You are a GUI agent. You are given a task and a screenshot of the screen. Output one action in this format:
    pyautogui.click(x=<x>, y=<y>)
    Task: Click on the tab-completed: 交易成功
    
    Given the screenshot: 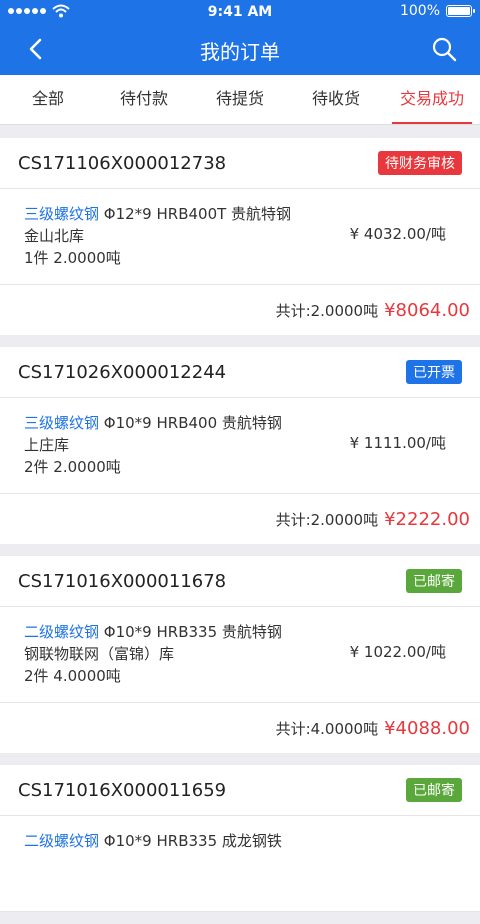 What is the action you would take?
    pyautogui.click(x=432, y=99)
    